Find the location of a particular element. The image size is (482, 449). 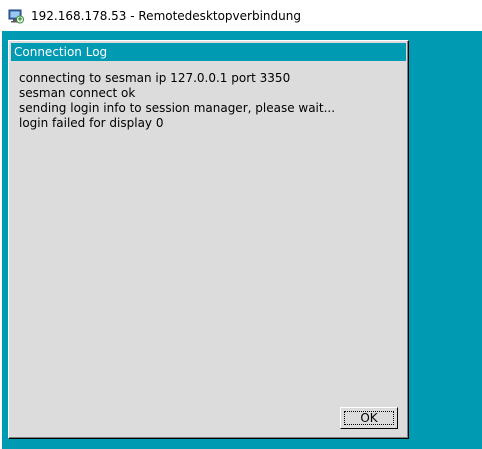

ok-button-label: OK is located at coordinates (369, 418).